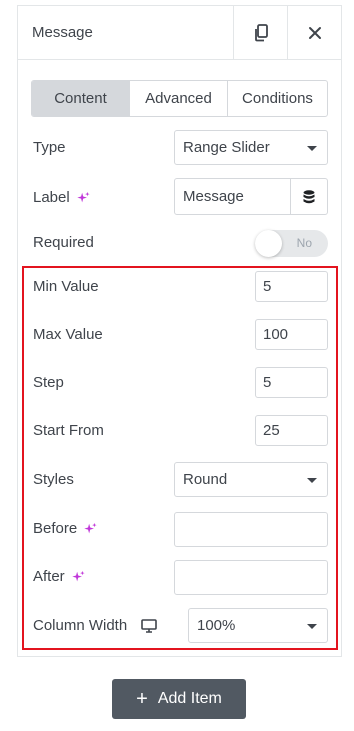  Describe the element at coordinates (66, 286) in the screenshot. I see `min-value-label: Min Value` at that location.